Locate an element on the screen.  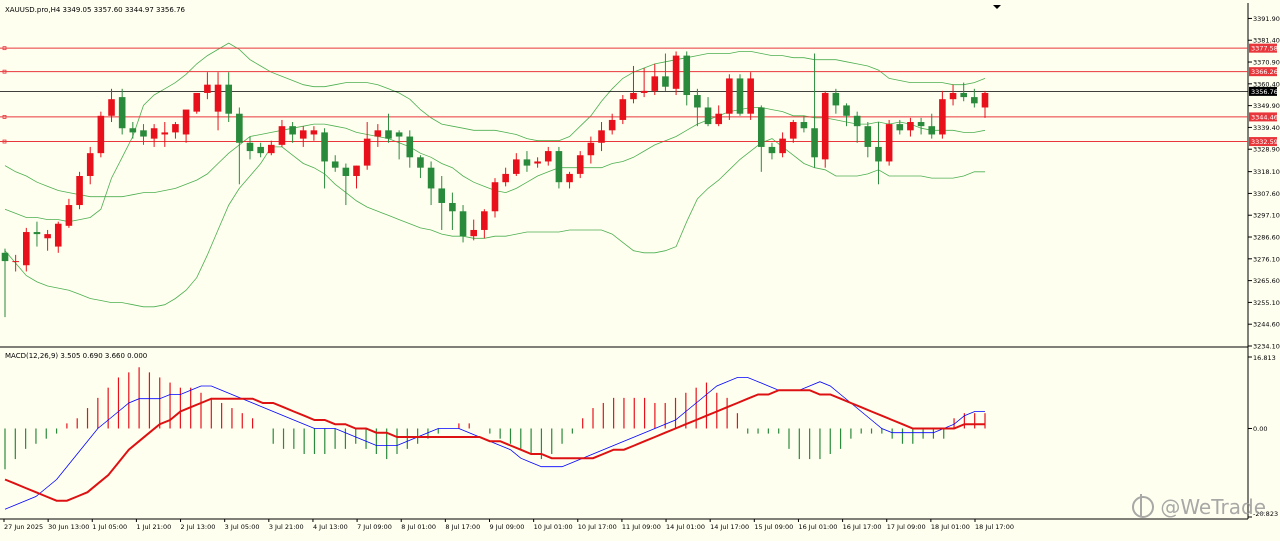
time-tick-label: 18 Jul 01:00 is located at coordinates (950, 527).